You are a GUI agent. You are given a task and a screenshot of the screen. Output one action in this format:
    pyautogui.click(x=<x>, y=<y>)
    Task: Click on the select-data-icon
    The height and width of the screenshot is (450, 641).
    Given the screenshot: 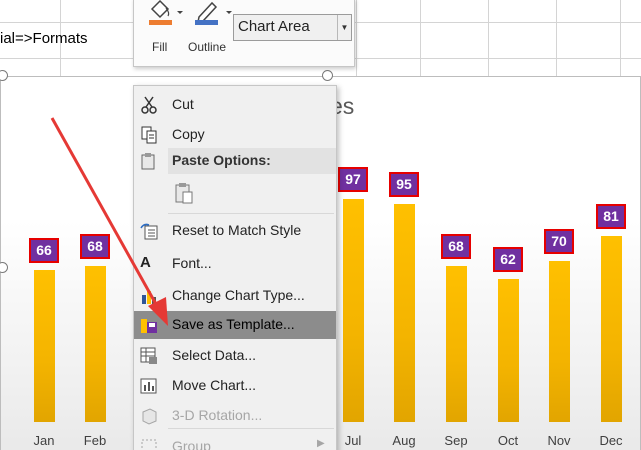 What is the action you would take?
    pyautogui.click(x=148, y=355)
    